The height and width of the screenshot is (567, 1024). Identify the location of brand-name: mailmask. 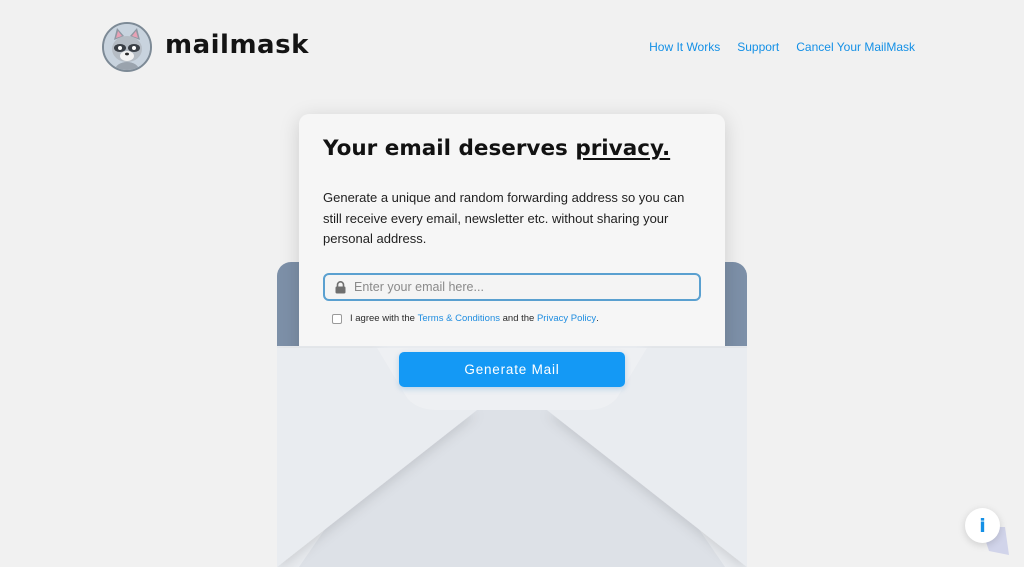
(237, 45).